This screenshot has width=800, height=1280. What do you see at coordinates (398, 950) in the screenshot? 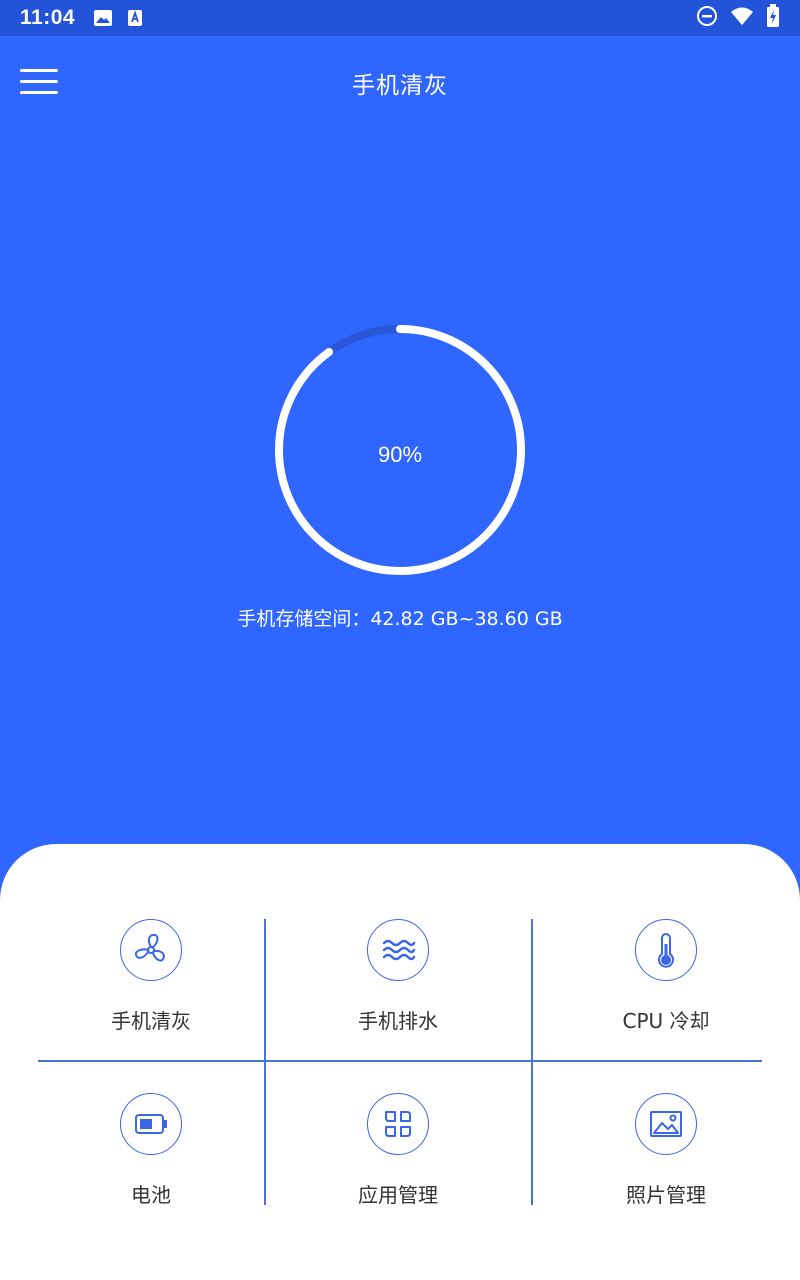
I see `water-waves-icon` at bounding box center [398, 950].